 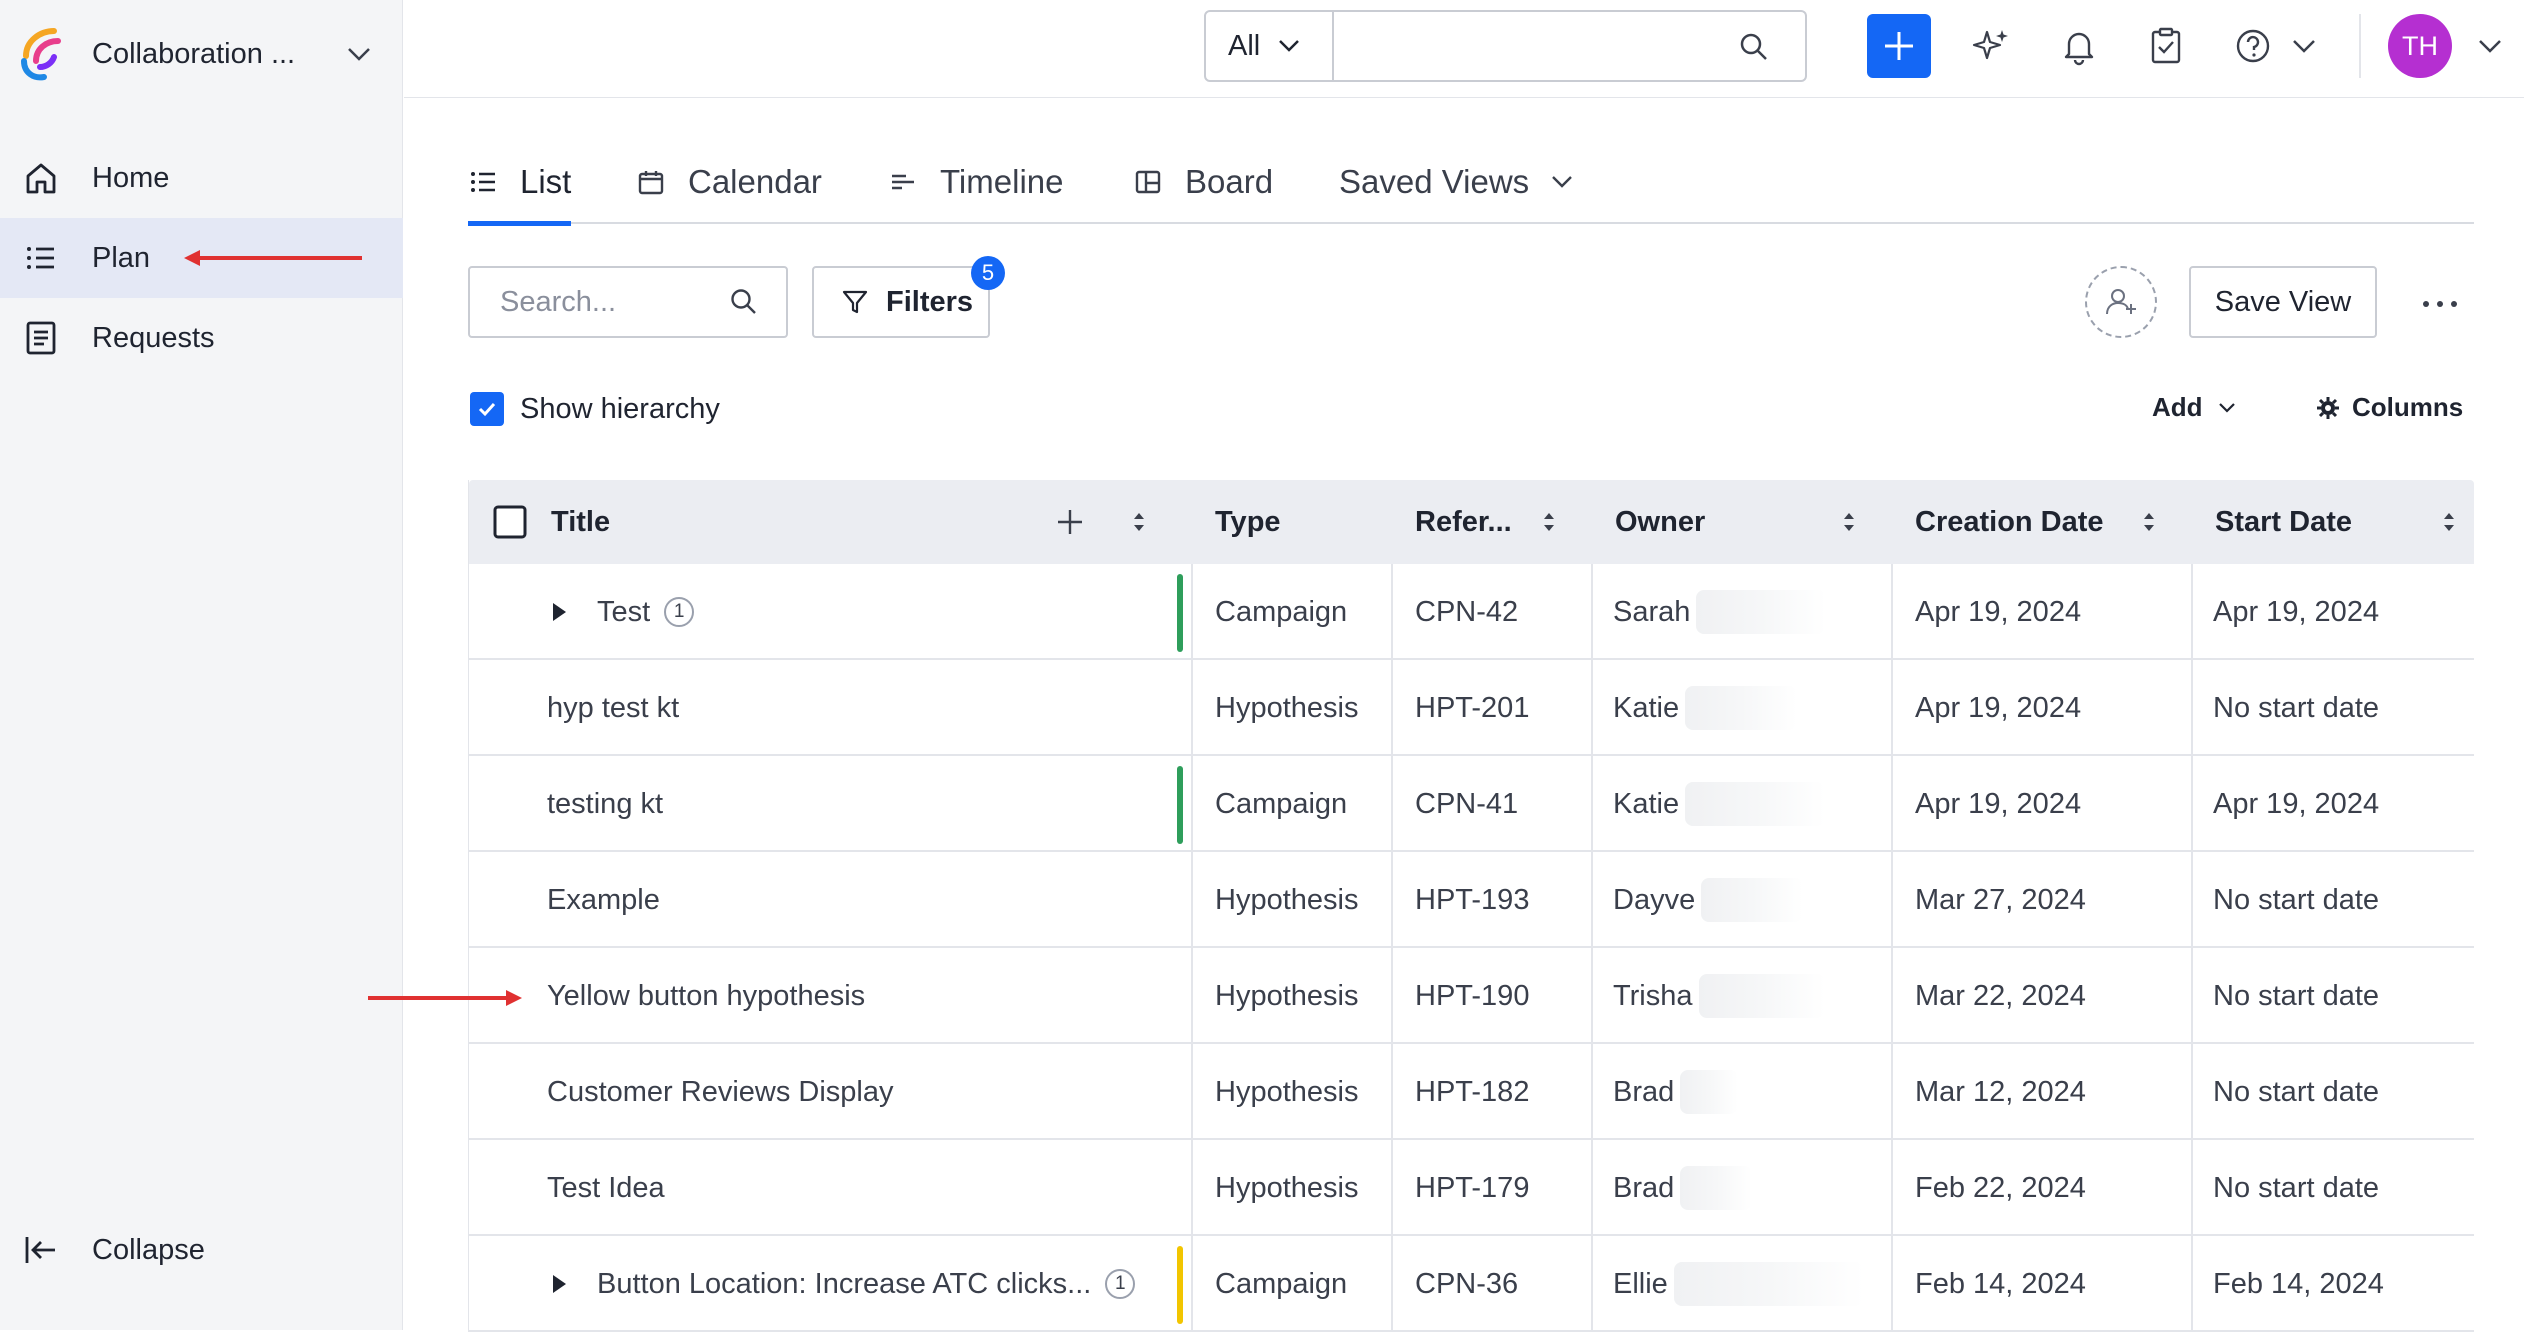 I want to click on plus-icon, so click(x=1899, y=46).